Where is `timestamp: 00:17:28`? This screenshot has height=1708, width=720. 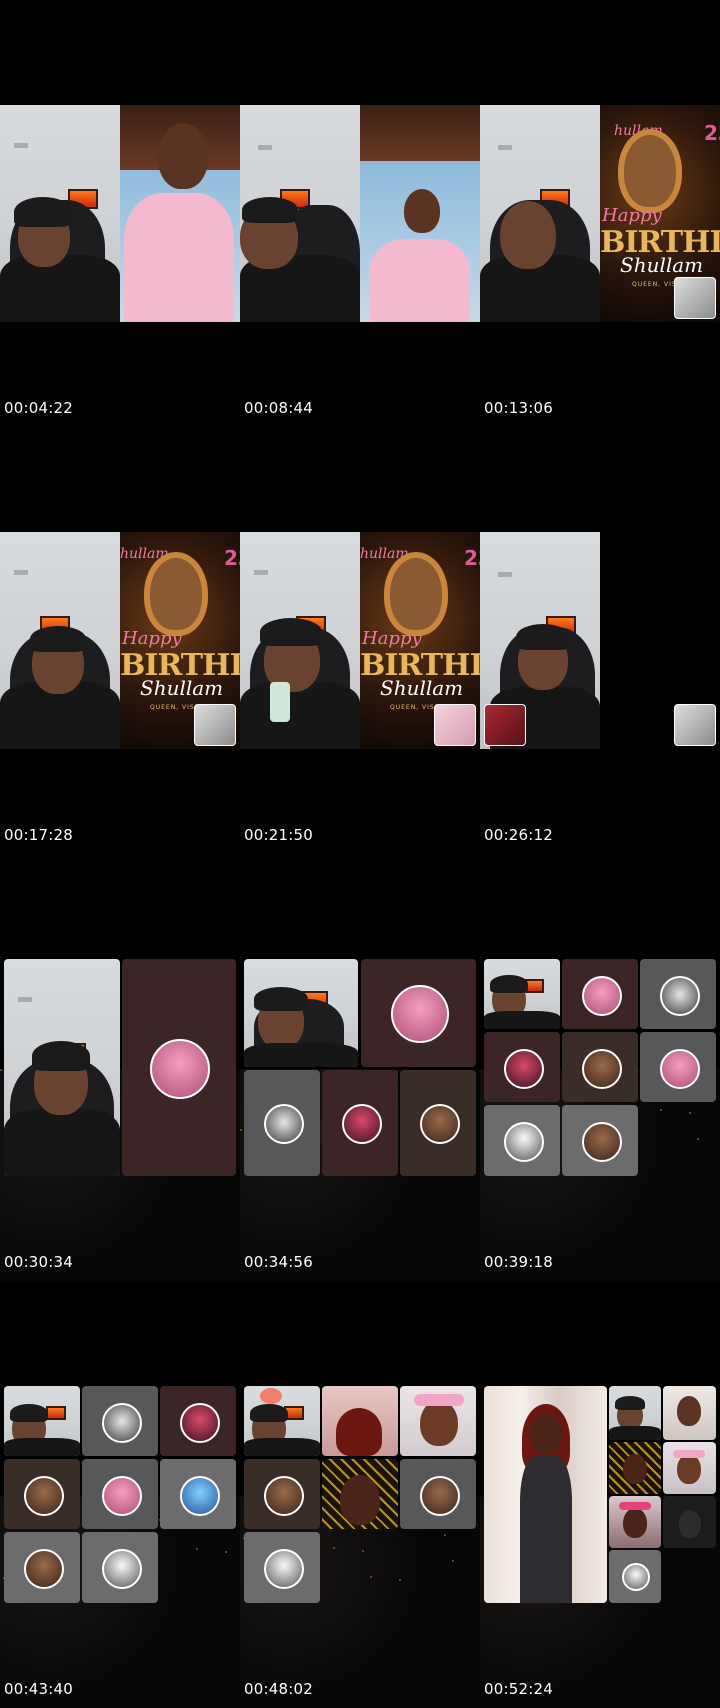 timestamp: 00:17:28 is located at coordinates (38, 835).